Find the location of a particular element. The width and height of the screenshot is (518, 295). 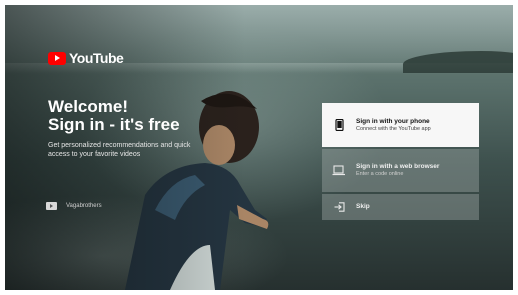

channel-icon is located at coordinates (51, 206).